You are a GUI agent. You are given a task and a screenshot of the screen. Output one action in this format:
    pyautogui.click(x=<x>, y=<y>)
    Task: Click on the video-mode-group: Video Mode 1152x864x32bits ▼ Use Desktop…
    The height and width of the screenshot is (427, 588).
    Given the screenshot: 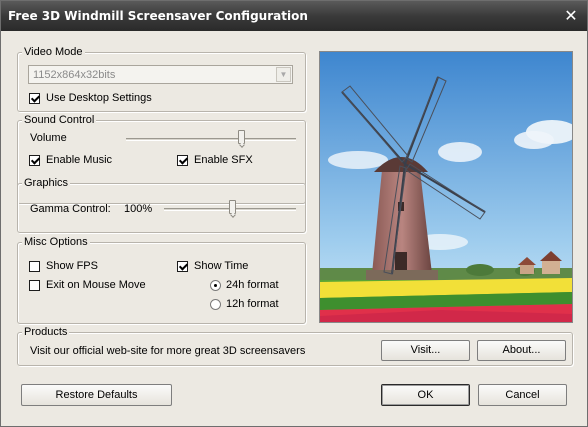 What is the action you would take?
    pyautogui.click(x=161, y=79)
    